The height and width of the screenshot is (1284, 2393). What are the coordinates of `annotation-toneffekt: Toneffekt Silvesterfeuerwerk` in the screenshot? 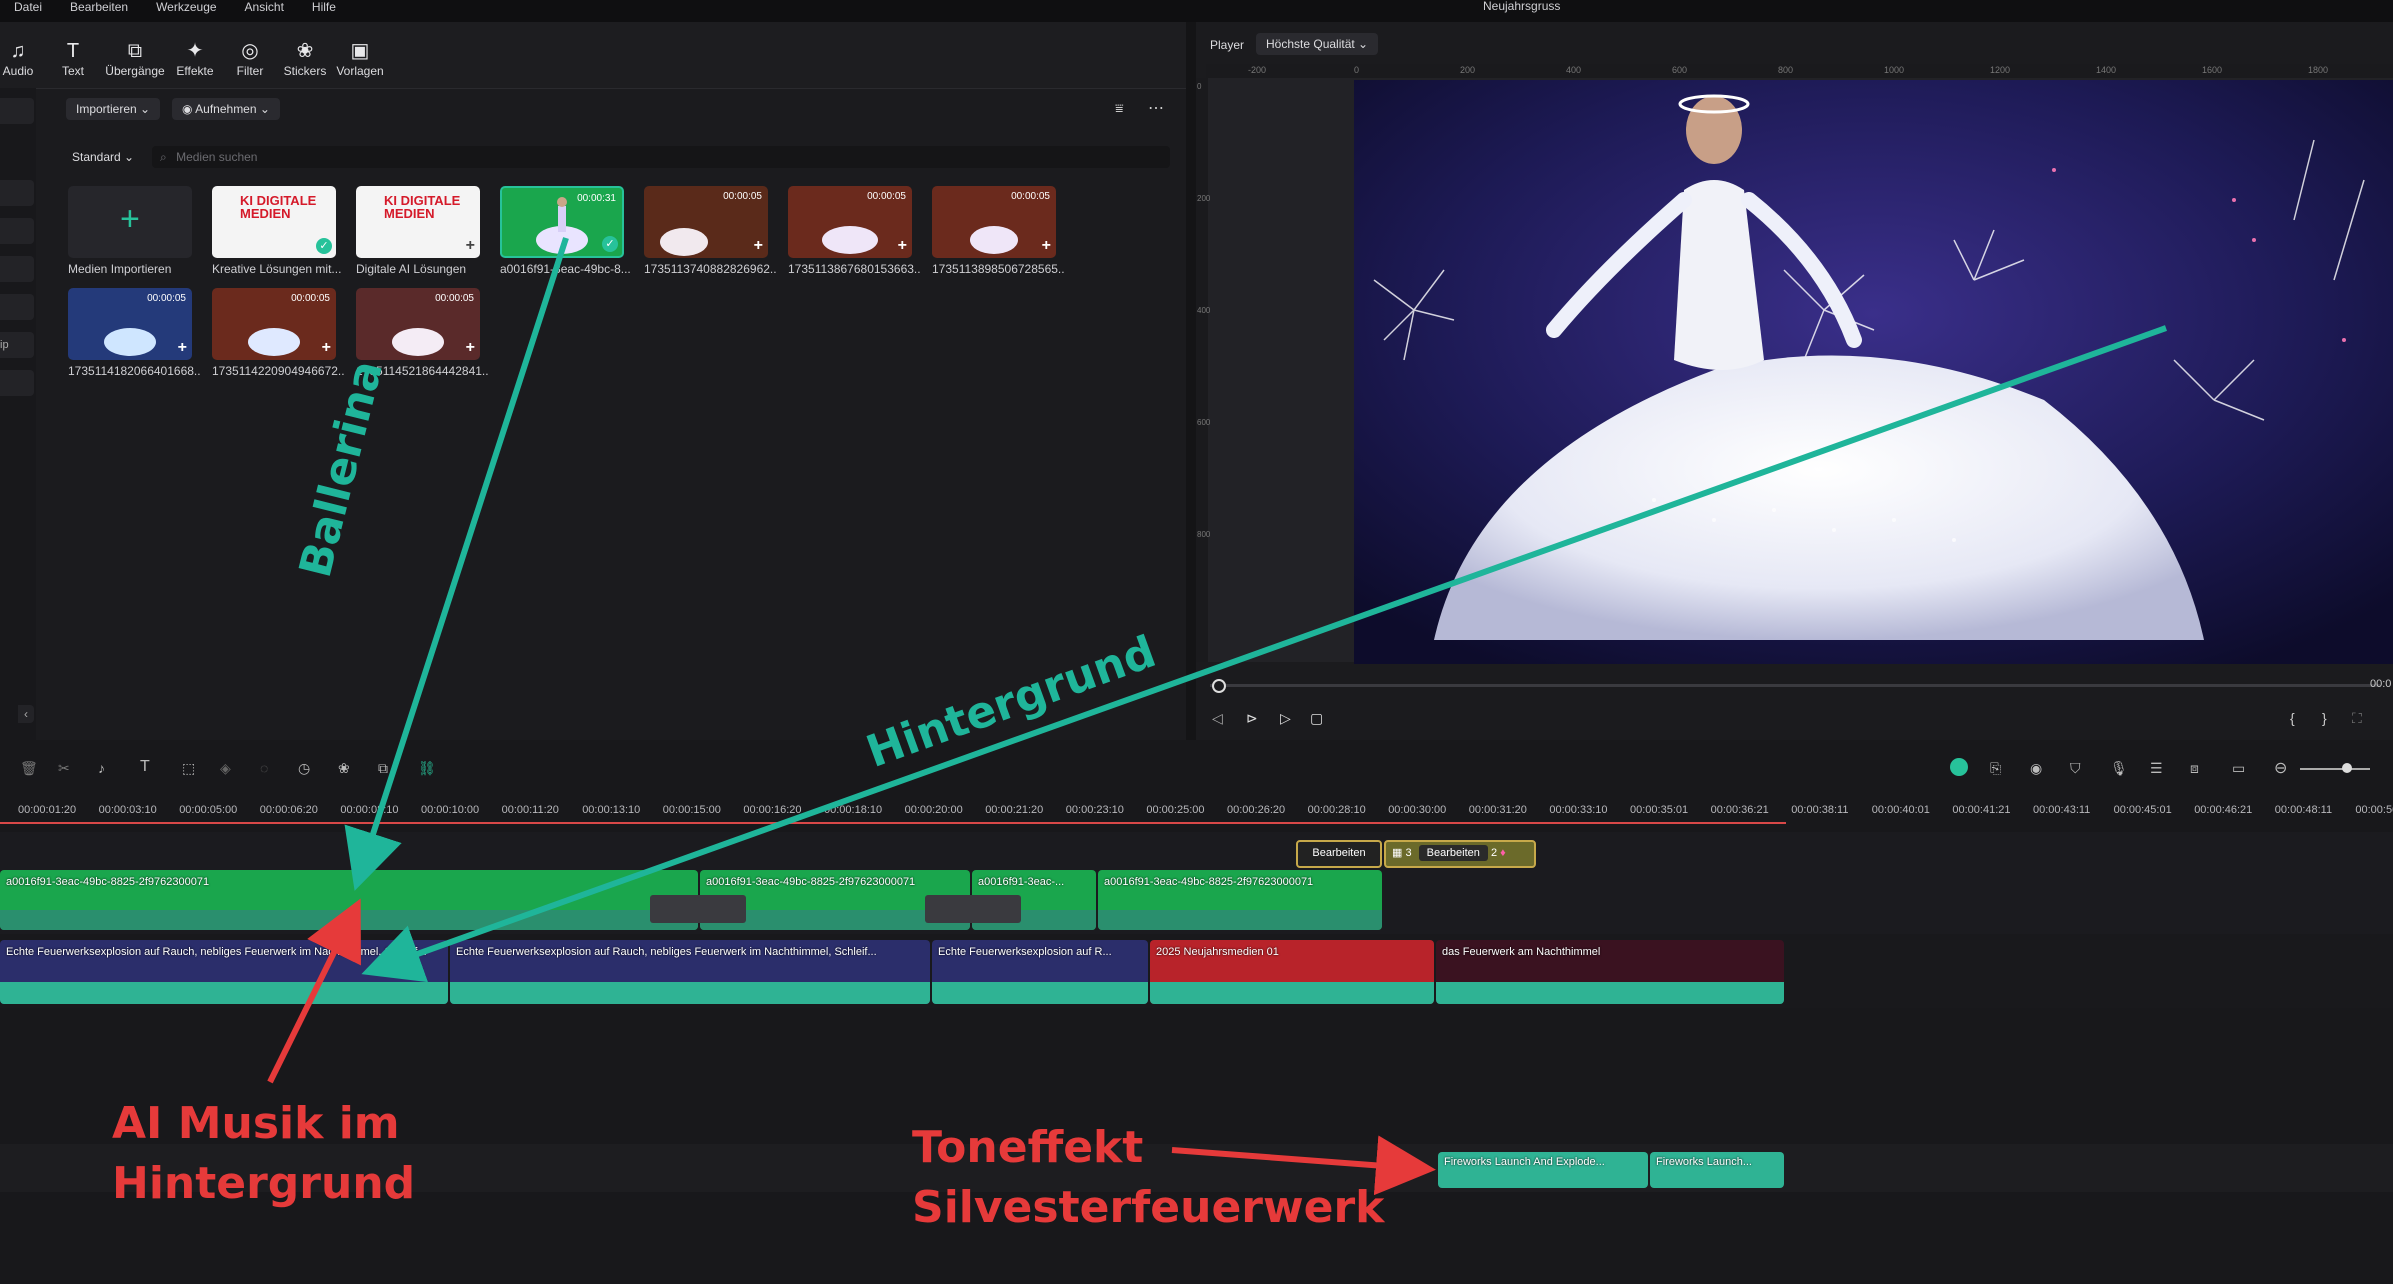 It's located at (1148, 1177).